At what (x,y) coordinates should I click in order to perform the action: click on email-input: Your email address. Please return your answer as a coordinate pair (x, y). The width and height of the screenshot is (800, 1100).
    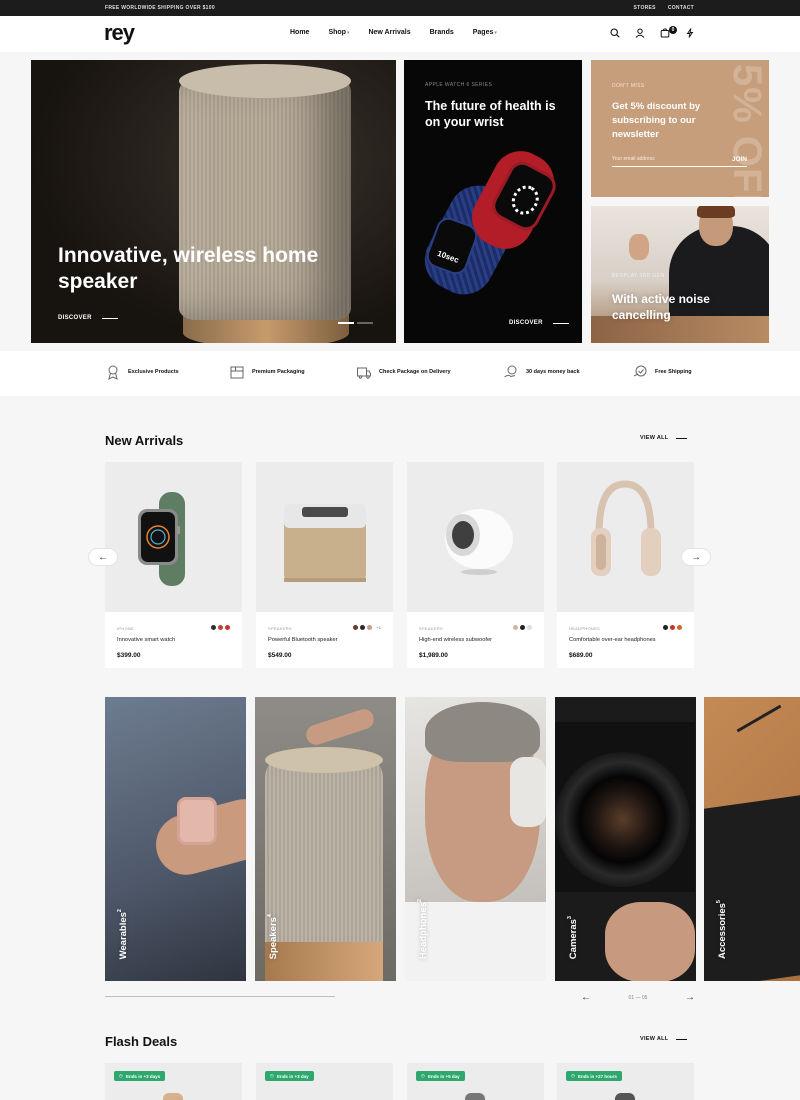
    Looking at the image, I should click on (633, 159).